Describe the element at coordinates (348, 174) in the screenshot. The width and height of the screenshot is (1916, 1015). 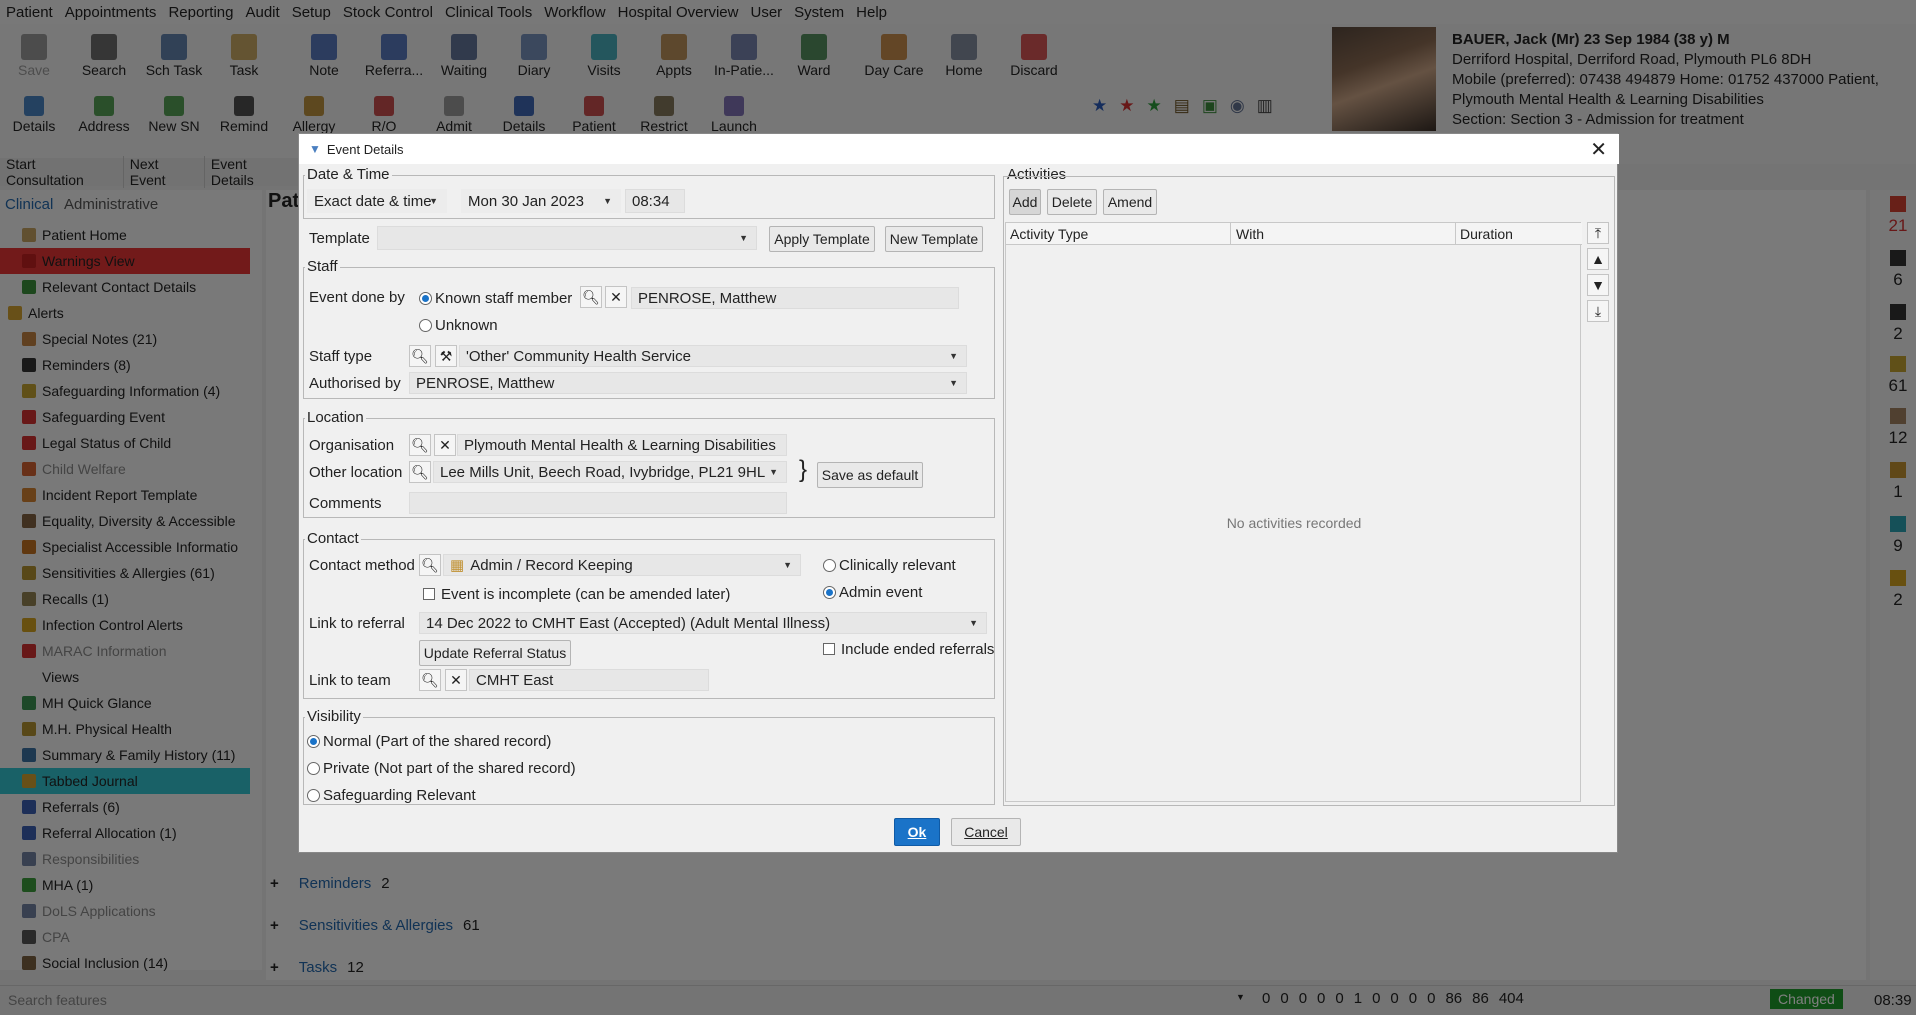
I see `date-time-legend: Date & Time` at that location.